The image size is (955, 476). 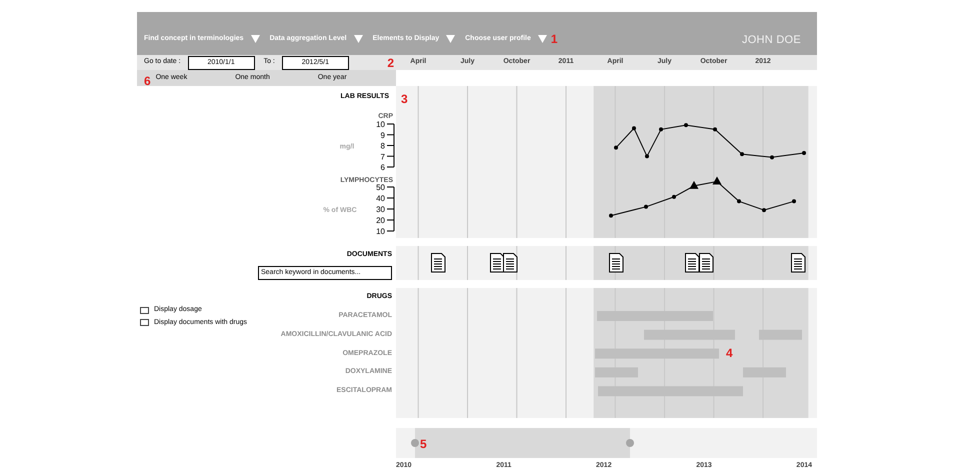 What do you see at coordinates (390, 63) in the screenshot?
I see `callout-number: 2` at bounding box center [390, 63].